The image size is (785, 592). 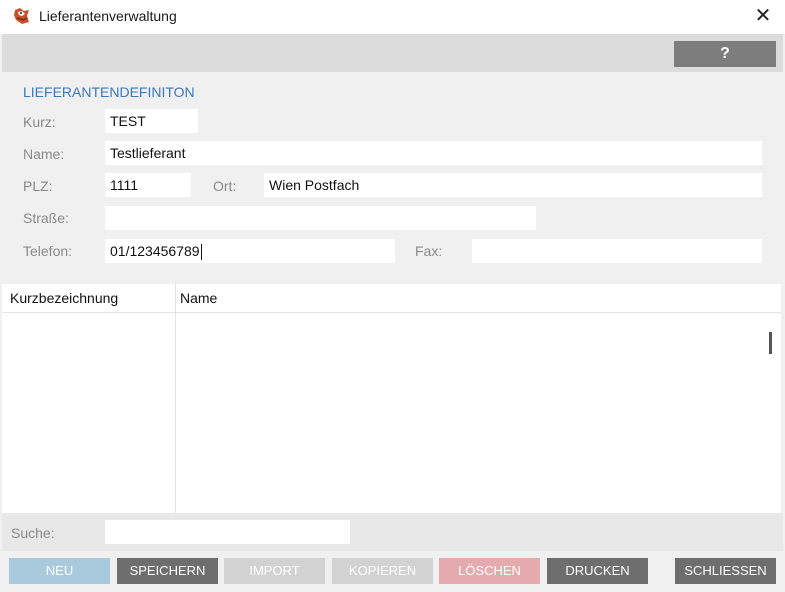 What do you see at coordinates (250, 251) in the screenshot?
I see `telefon-field: 01/123456789` at bounding box center [250, 251].